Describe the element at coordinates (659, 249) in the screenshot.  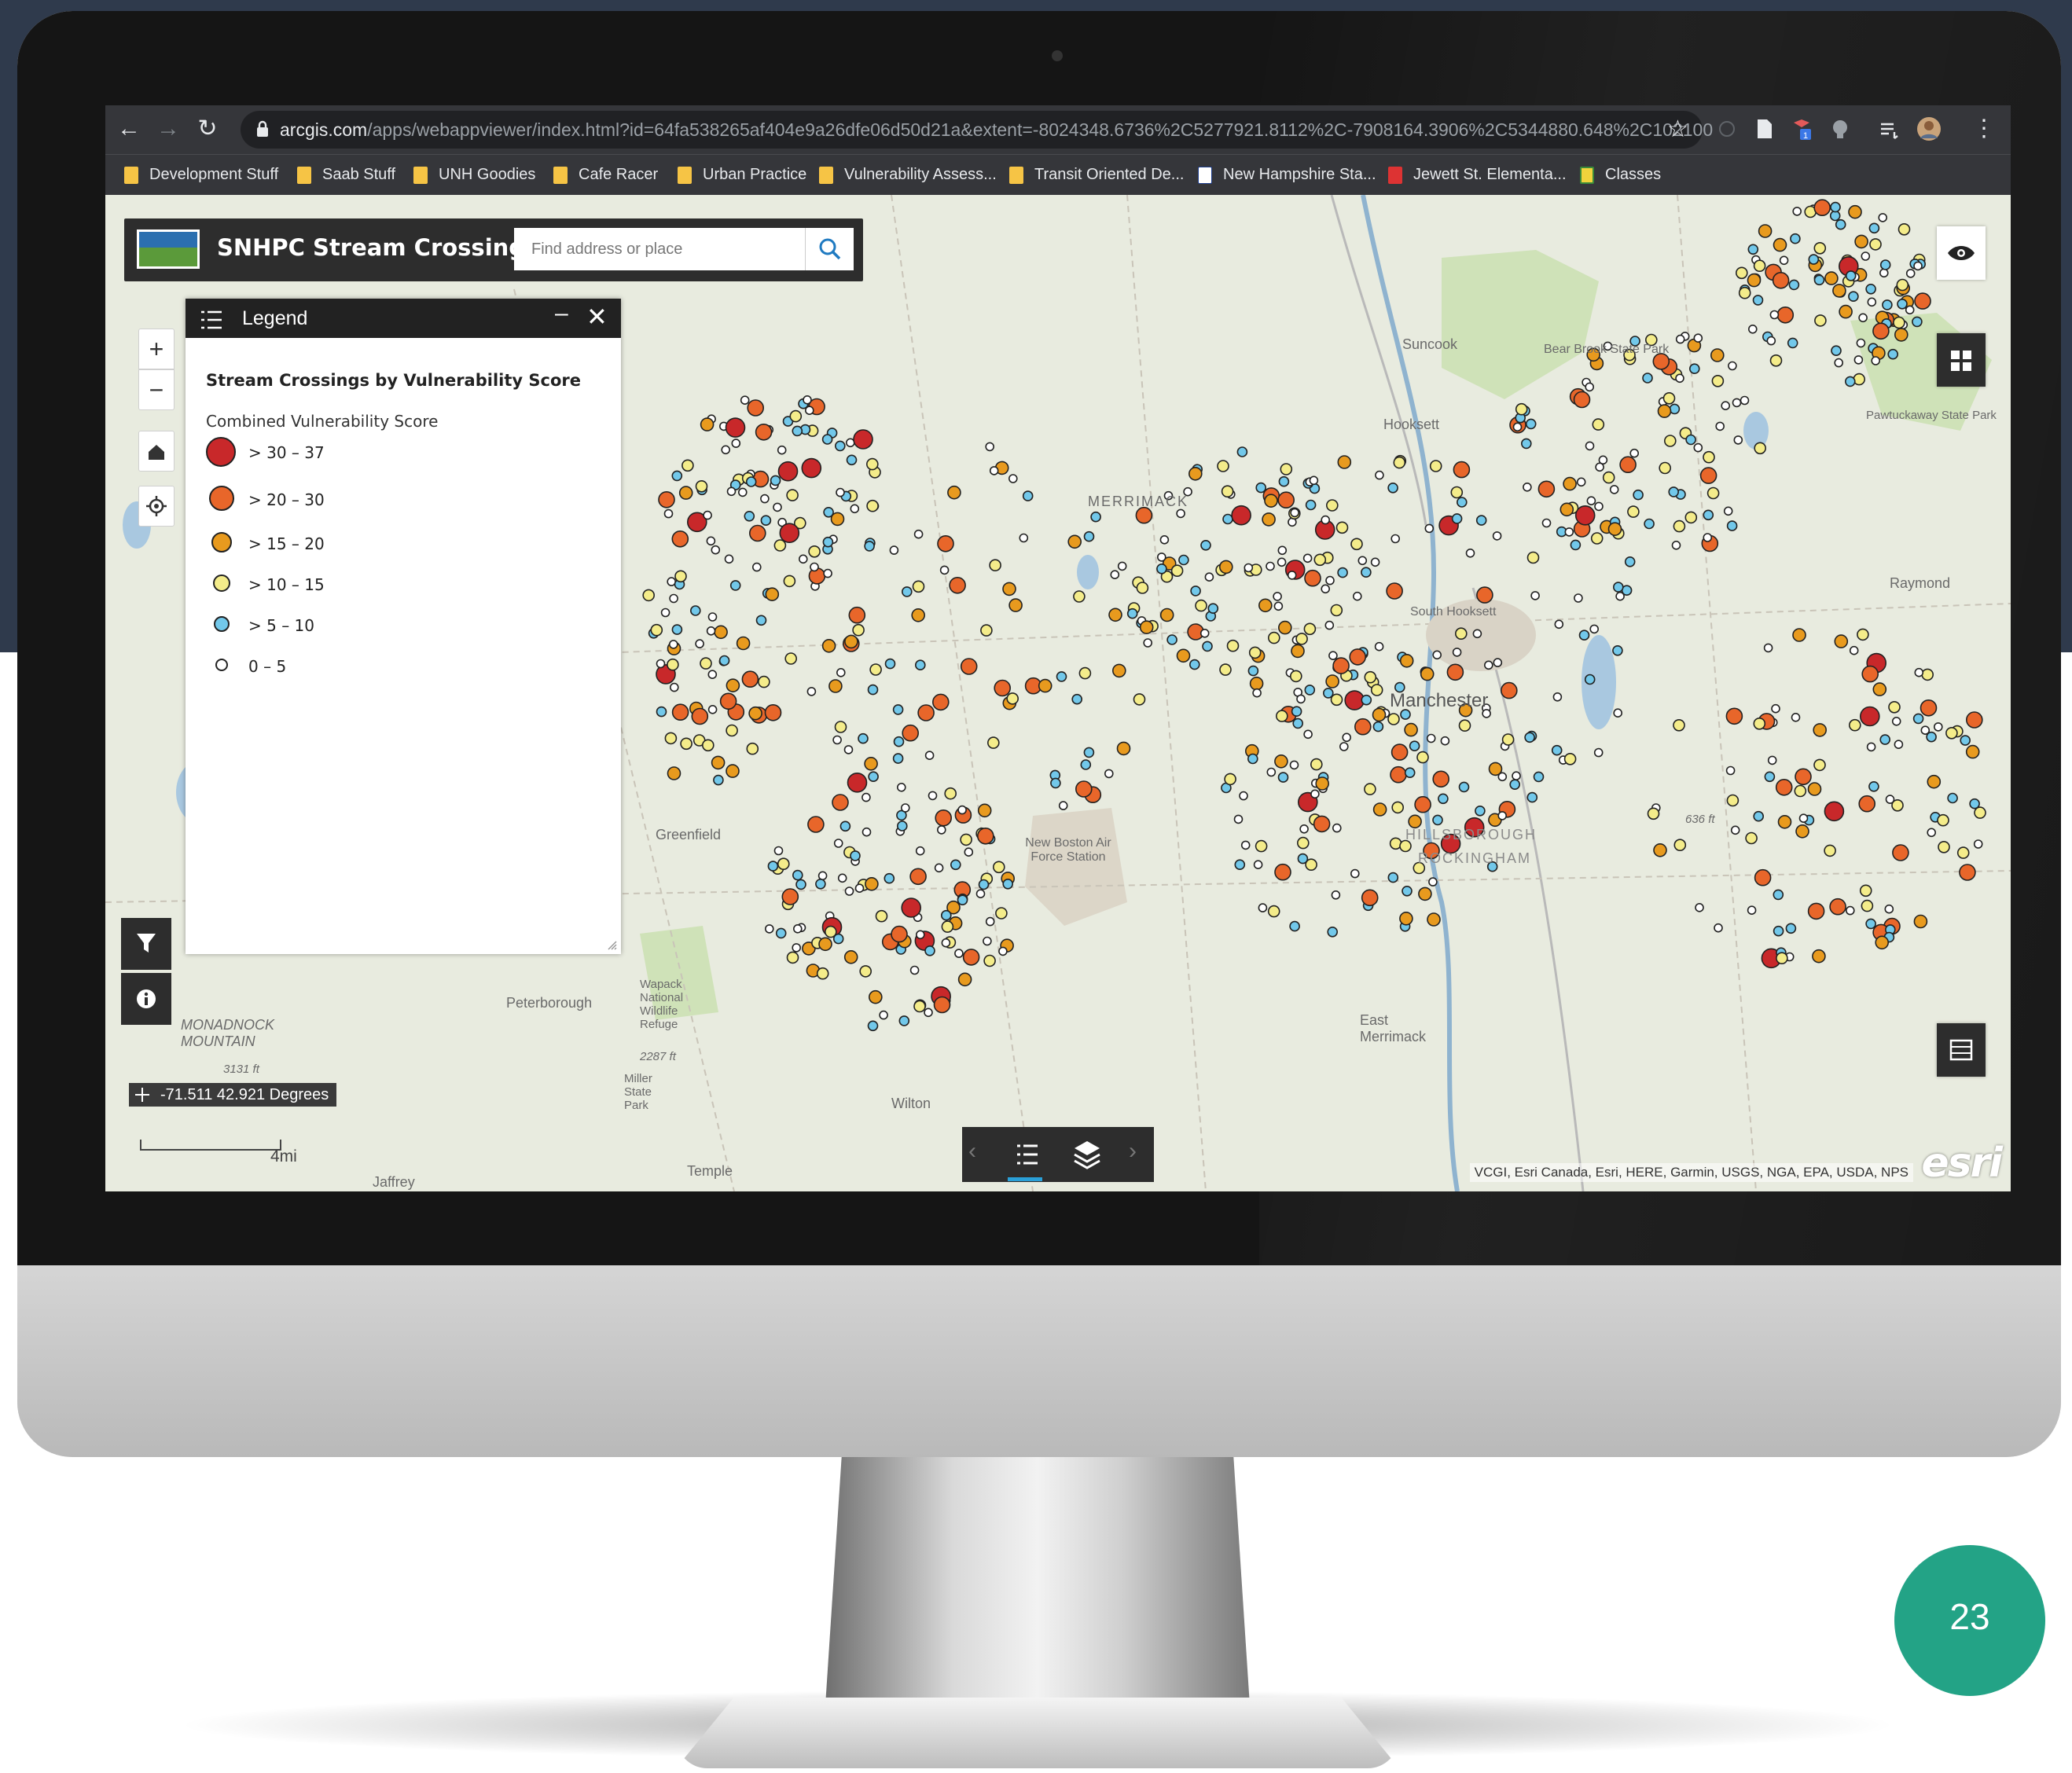
I see `search-input` at that location.